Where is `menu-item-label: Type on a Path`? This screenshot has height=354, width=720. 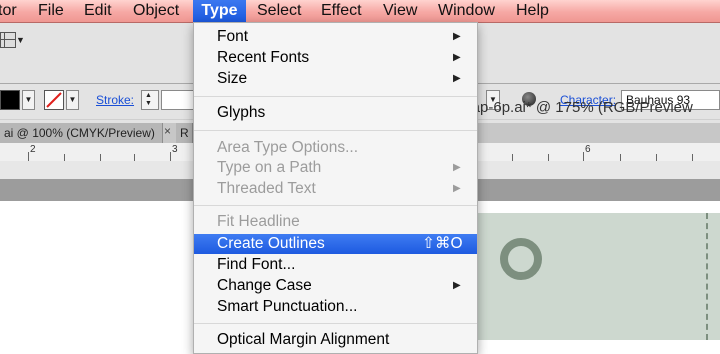 menu-item-label: Type on a Path is located at coordinates (269, 167).